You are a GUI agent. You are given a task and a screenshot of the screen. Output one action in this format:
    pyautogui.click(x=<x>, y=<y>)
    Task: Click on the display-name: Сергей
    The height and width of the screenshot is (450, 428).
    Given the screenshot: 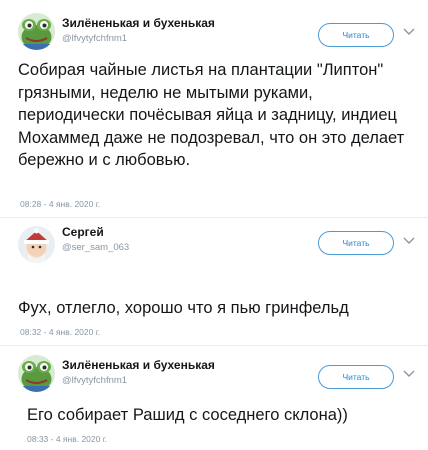 What is the action you would take?
    pyautogui.click(x=83, y=232)
    